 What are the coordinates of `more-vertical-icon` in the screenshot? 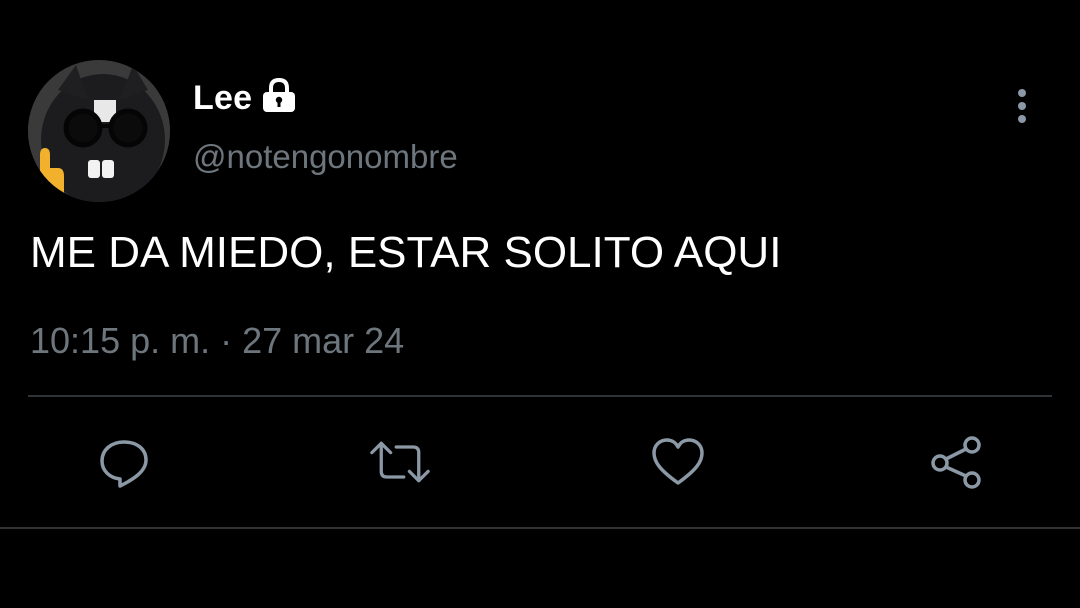 It's located at (1022, 106).